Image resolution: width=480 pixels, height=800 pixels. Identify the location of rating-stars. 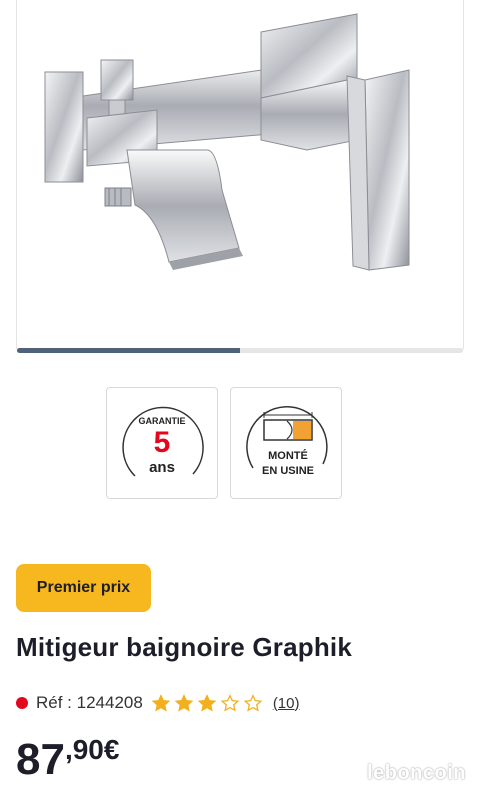
(207, 703).